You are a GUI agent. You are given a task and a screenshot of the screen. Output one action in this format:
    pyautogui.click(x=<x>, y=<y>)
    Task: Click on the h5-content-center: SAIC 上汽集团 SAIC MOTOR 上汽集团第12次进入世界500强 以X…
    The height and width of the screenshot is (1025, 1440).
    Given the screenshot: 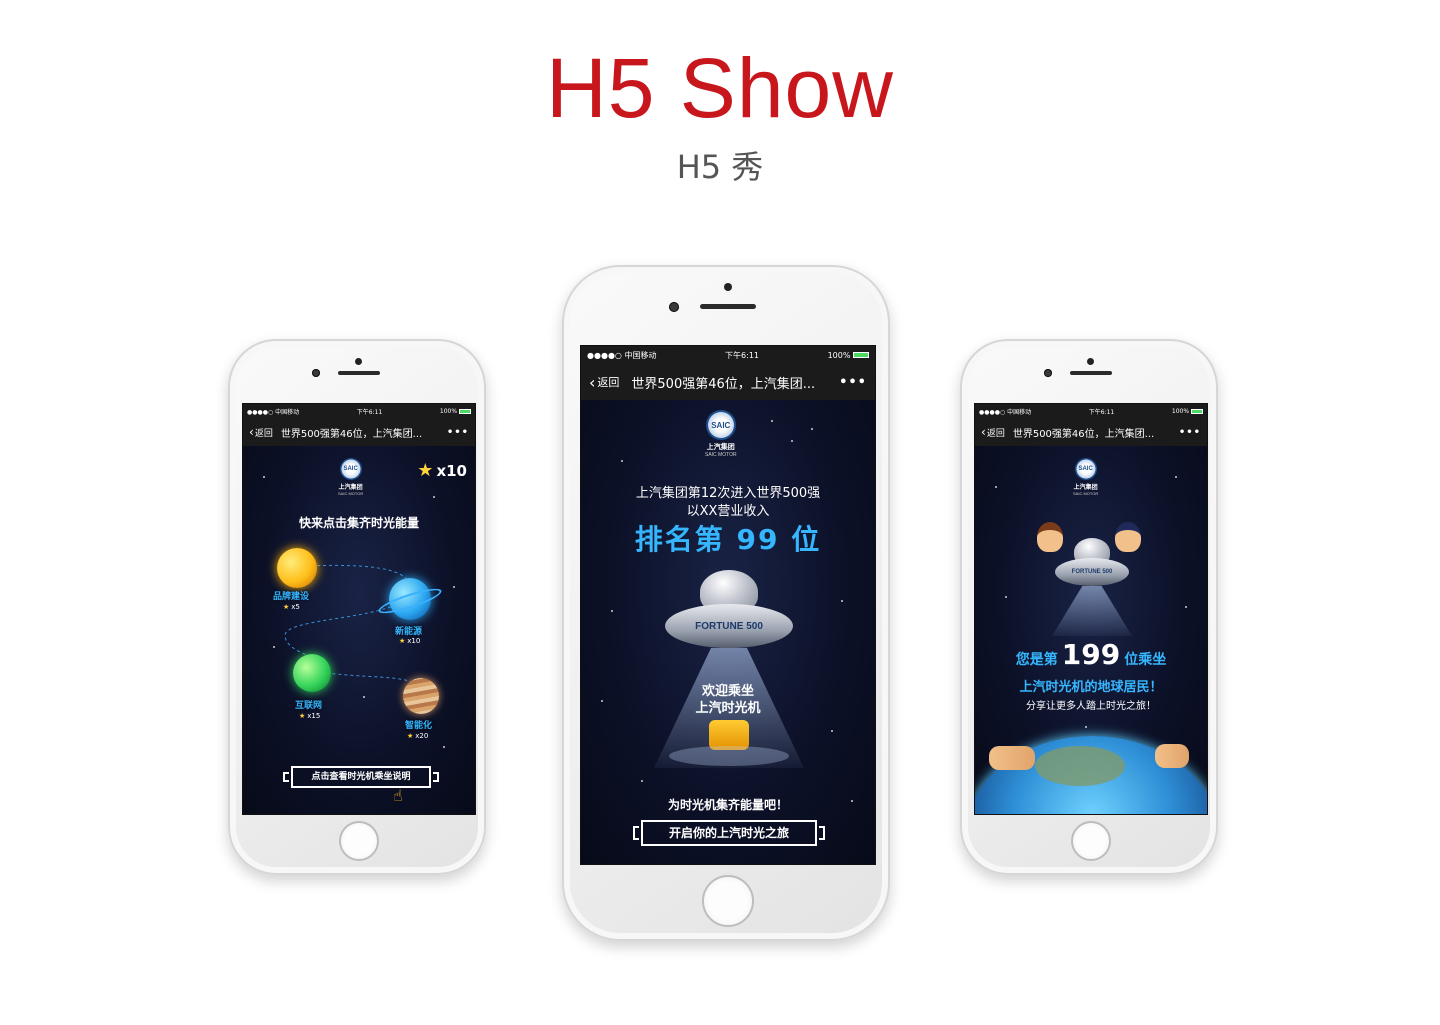 What is the action you would take?
    pyautogui.click(x=728, y=632)
    